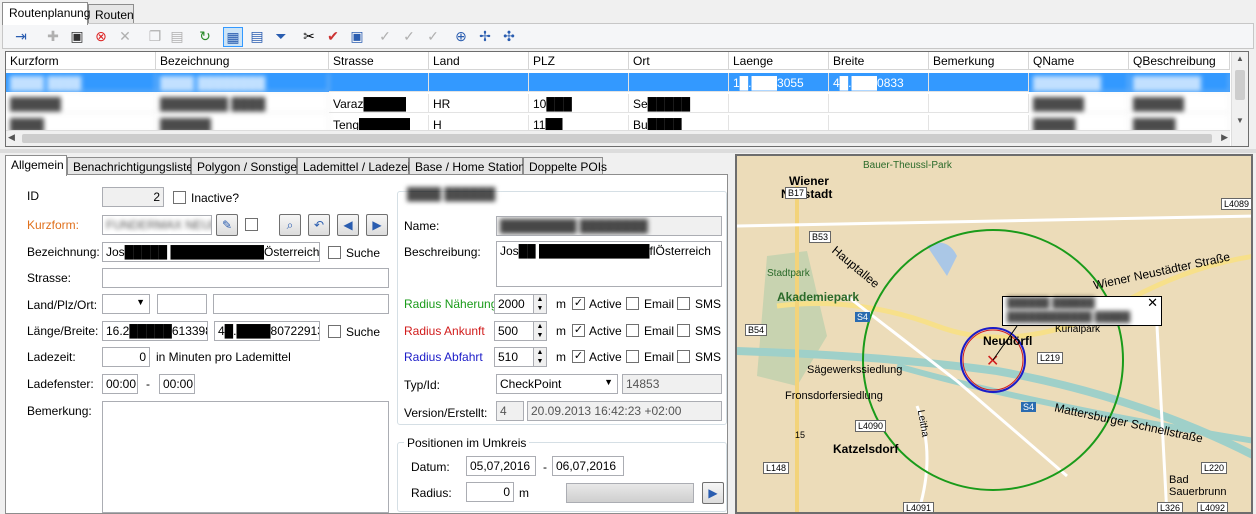  Describe the element at coordinates (77, 37) in the screenshot. I see `save-icon: ▣` at that location.